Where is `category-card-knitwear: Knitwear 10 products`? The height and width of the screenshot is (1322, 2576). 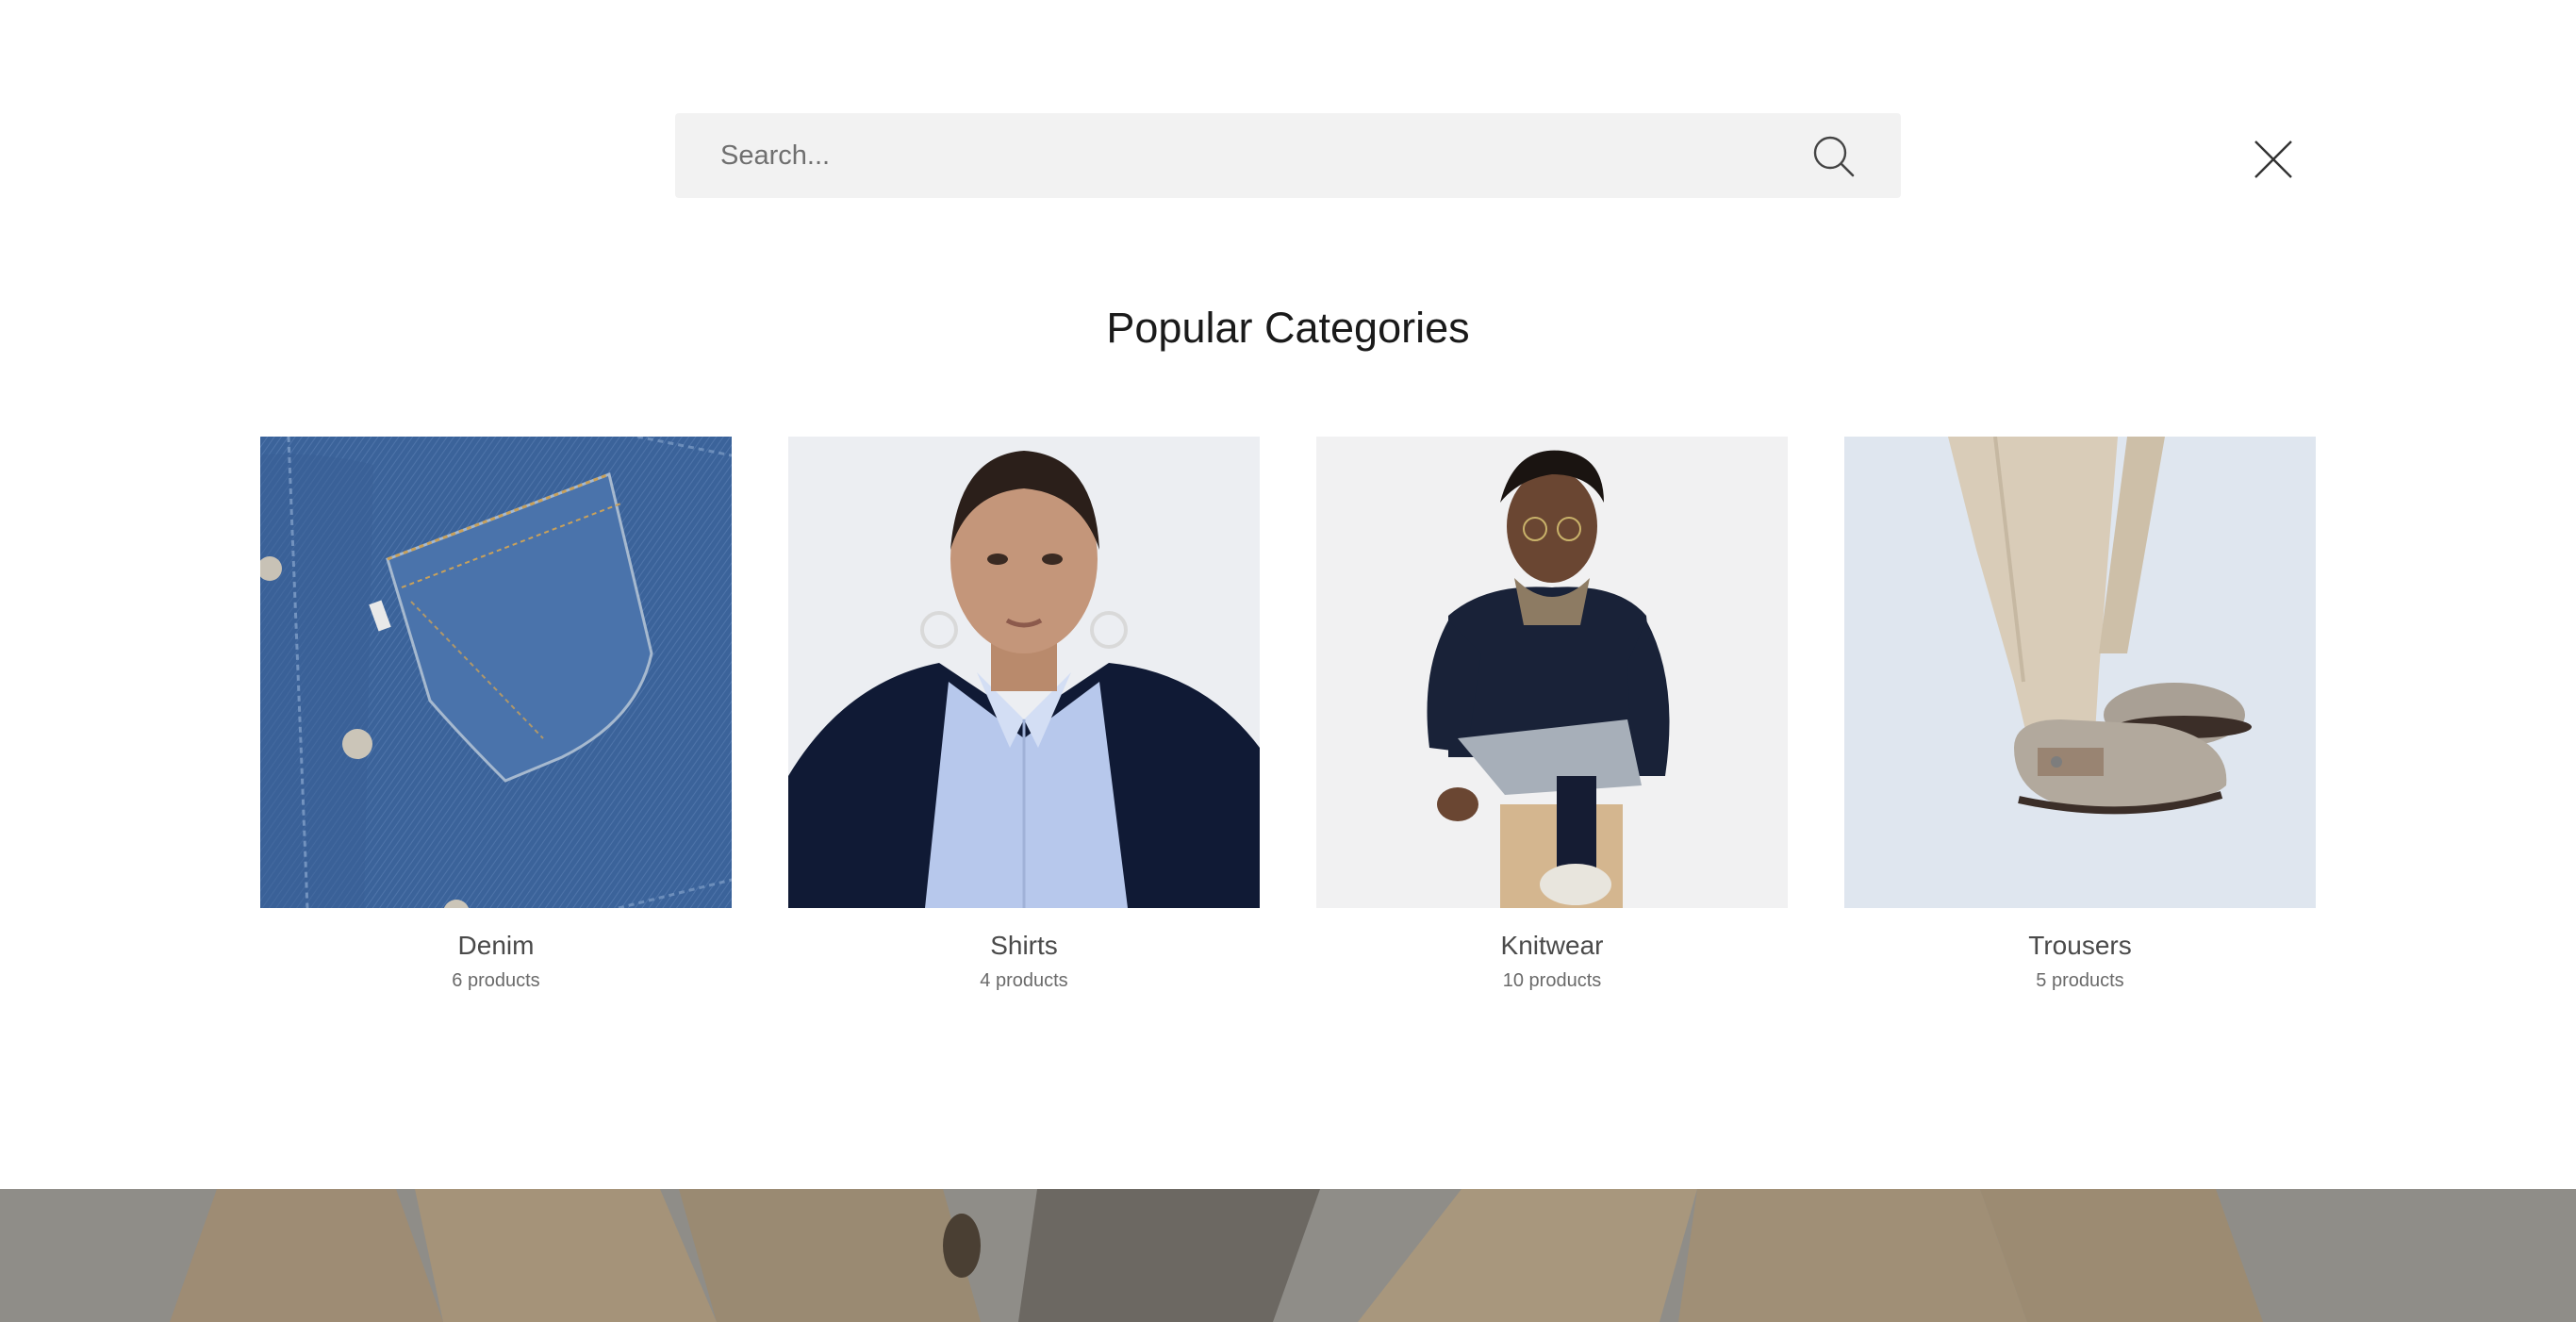
category-card-knitwear: Knitwear 10 products is located at coordinates (1552, 714).